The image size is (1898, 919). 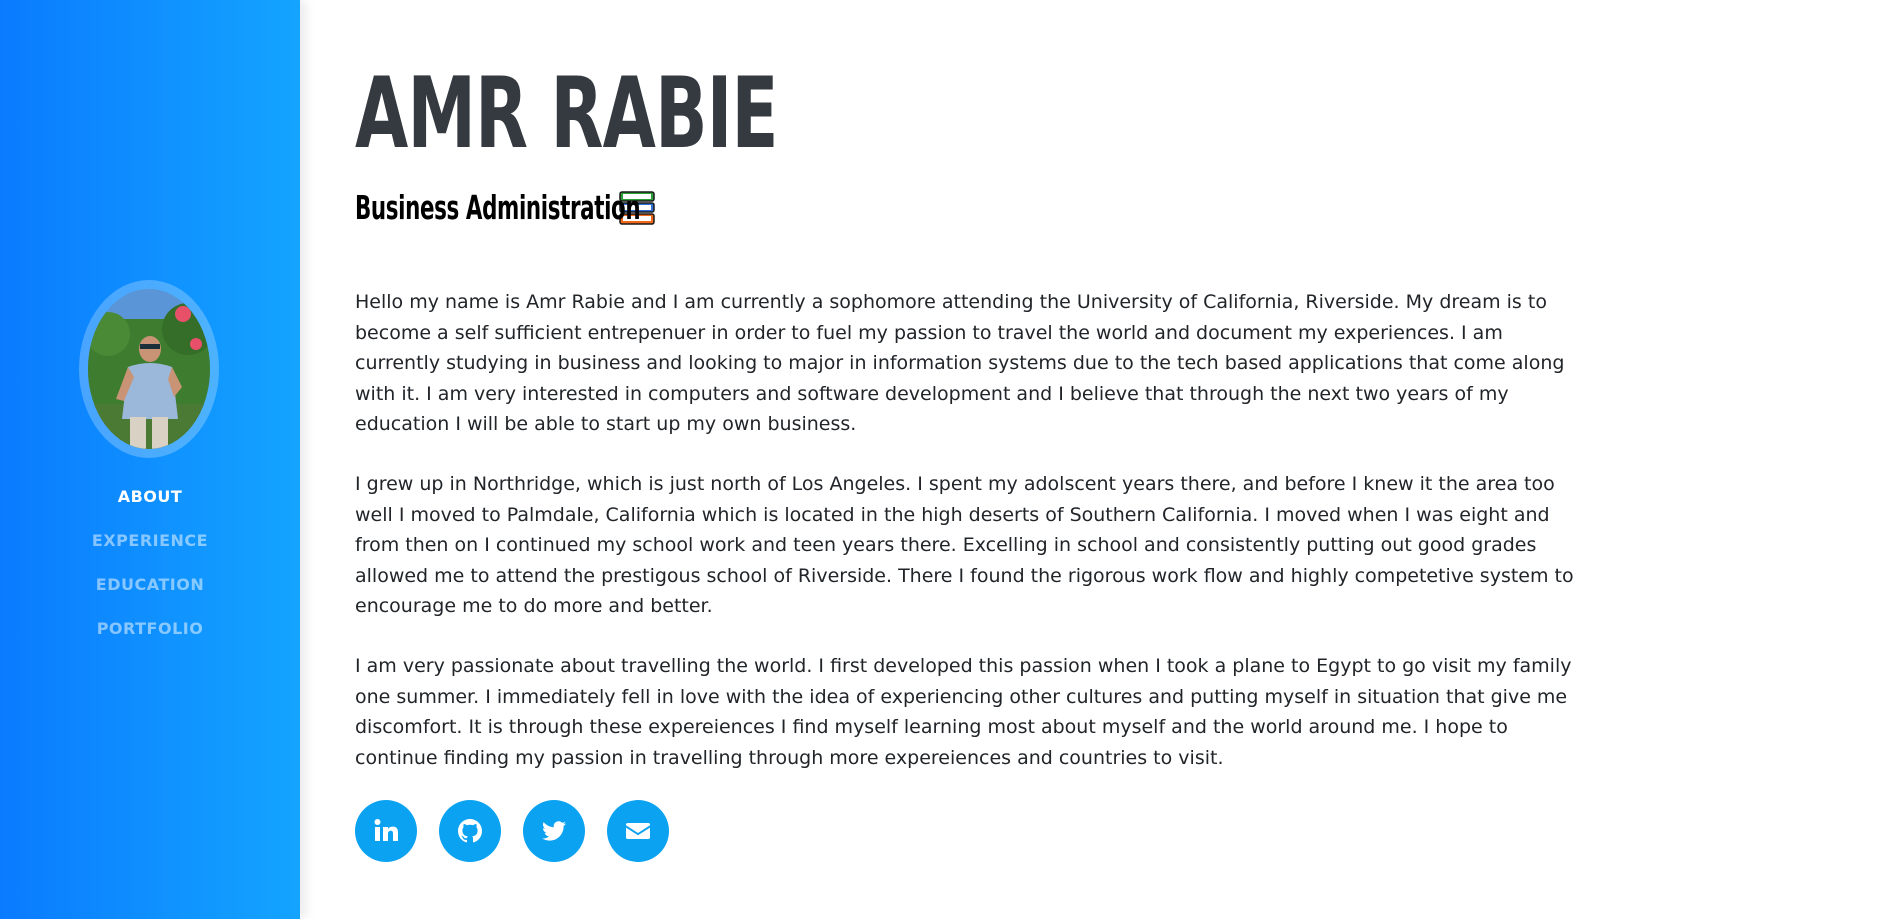 I want to click on subtitle-text: Business Administration, so click(x=498, y=207).